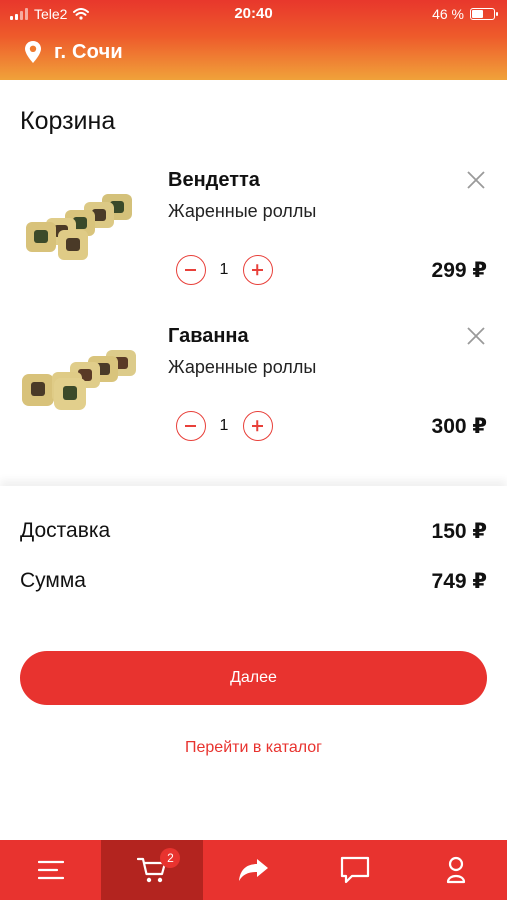  What do you see at coordinates (208, 336) in the screenshot?
I see `item-name: Гаванна` at bounding box center [208, 336].